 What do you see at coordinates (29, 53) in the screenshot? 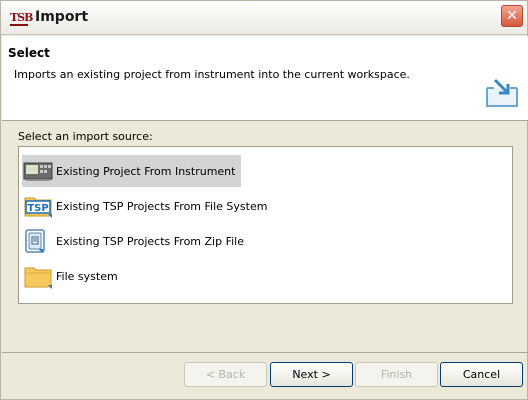
I see `page-title: Select` at bounding box center [29, 53].